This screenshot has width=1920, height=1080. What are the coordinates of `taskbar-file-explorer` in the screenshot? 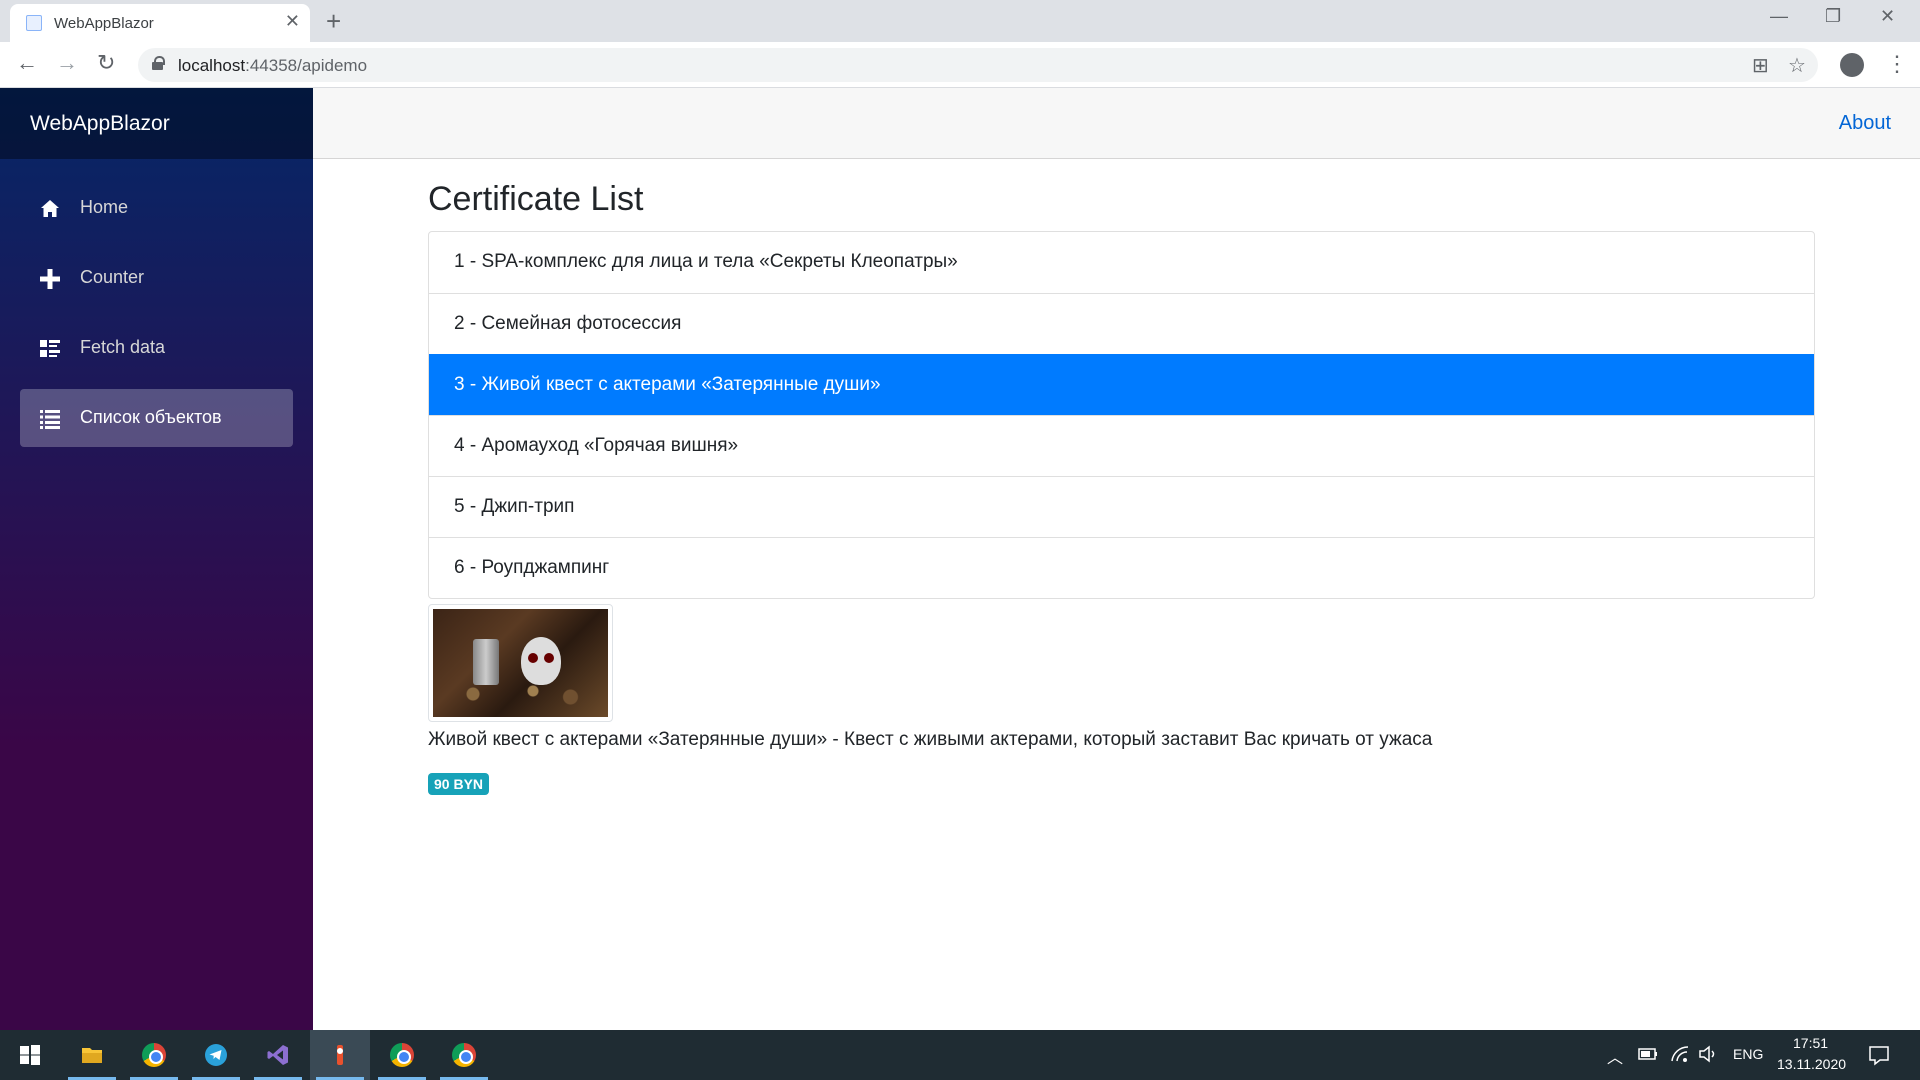 It's located at (92, 1055).